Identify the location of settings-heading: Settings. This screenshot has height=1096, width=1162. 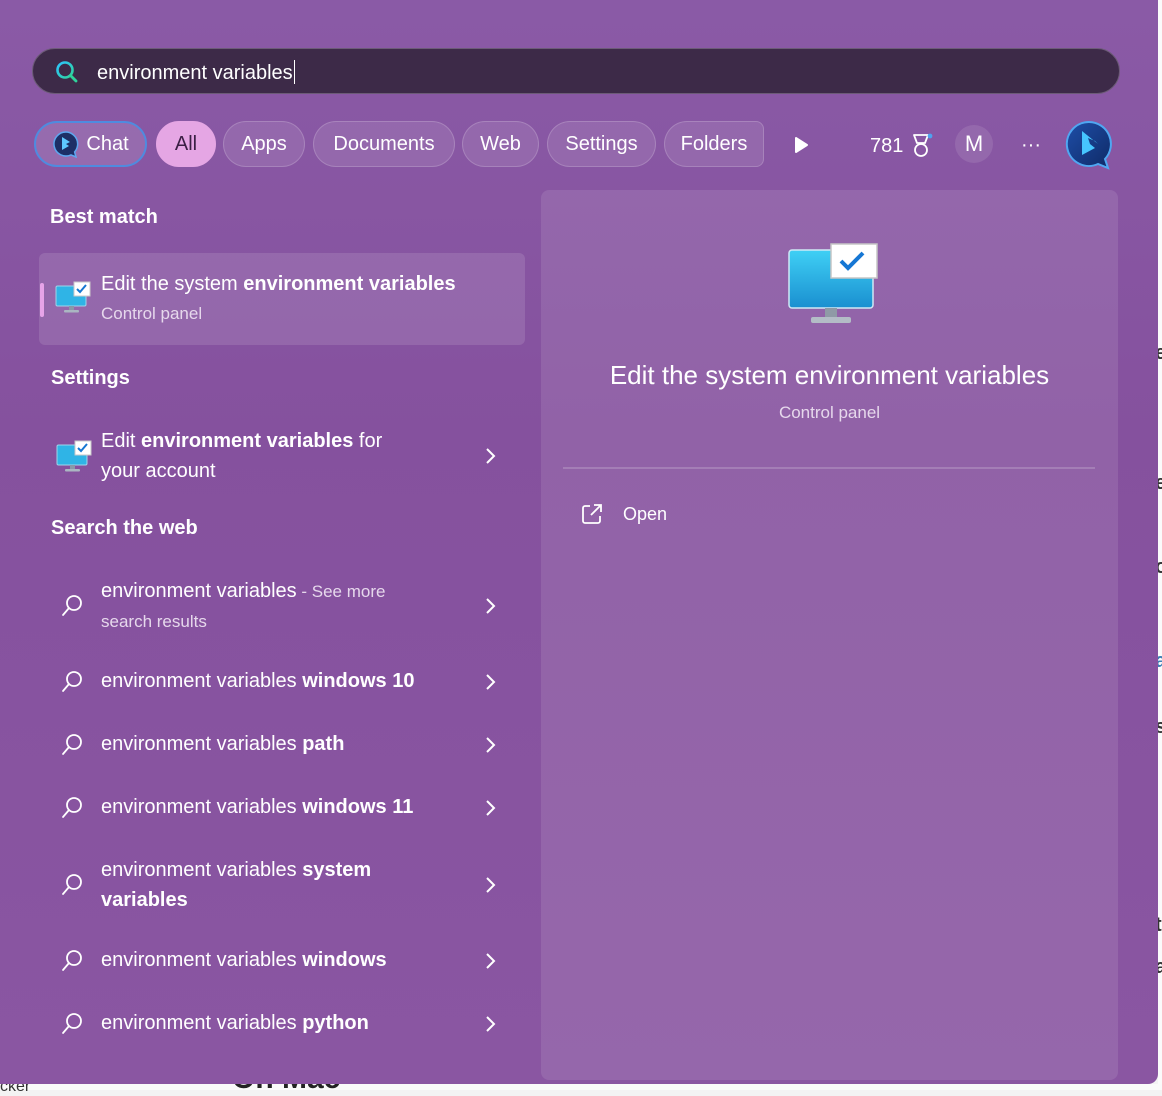
(90, 378).